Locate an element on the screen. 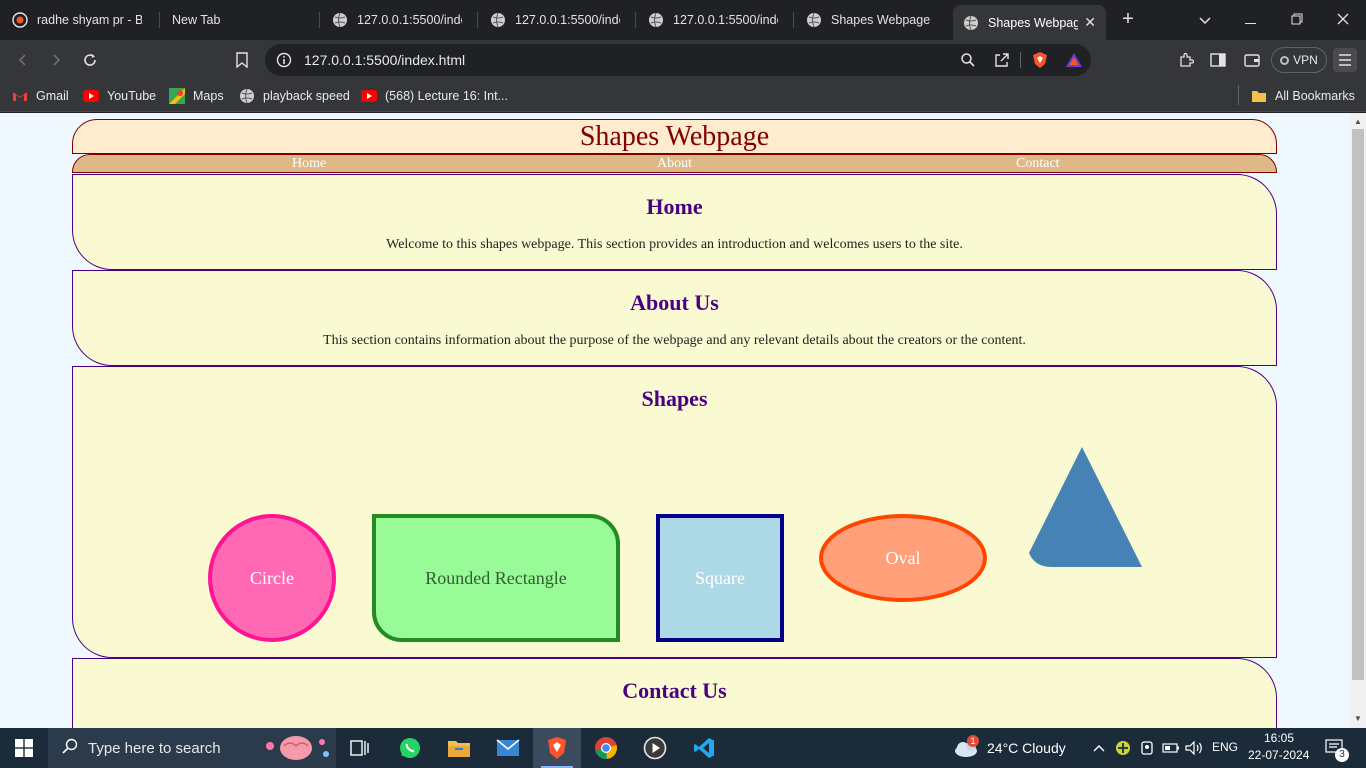  nav-link-about: About is located at coordinates (674, 164).